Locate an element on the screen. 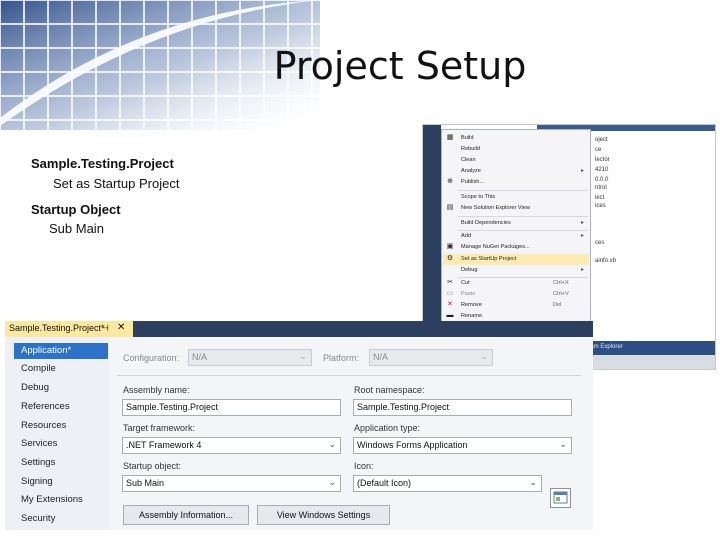 Image resolution: width=720 pixels, height=540 pixels. startup-object-select: Sub Main ⌄ is located at coordinates (231, 483).